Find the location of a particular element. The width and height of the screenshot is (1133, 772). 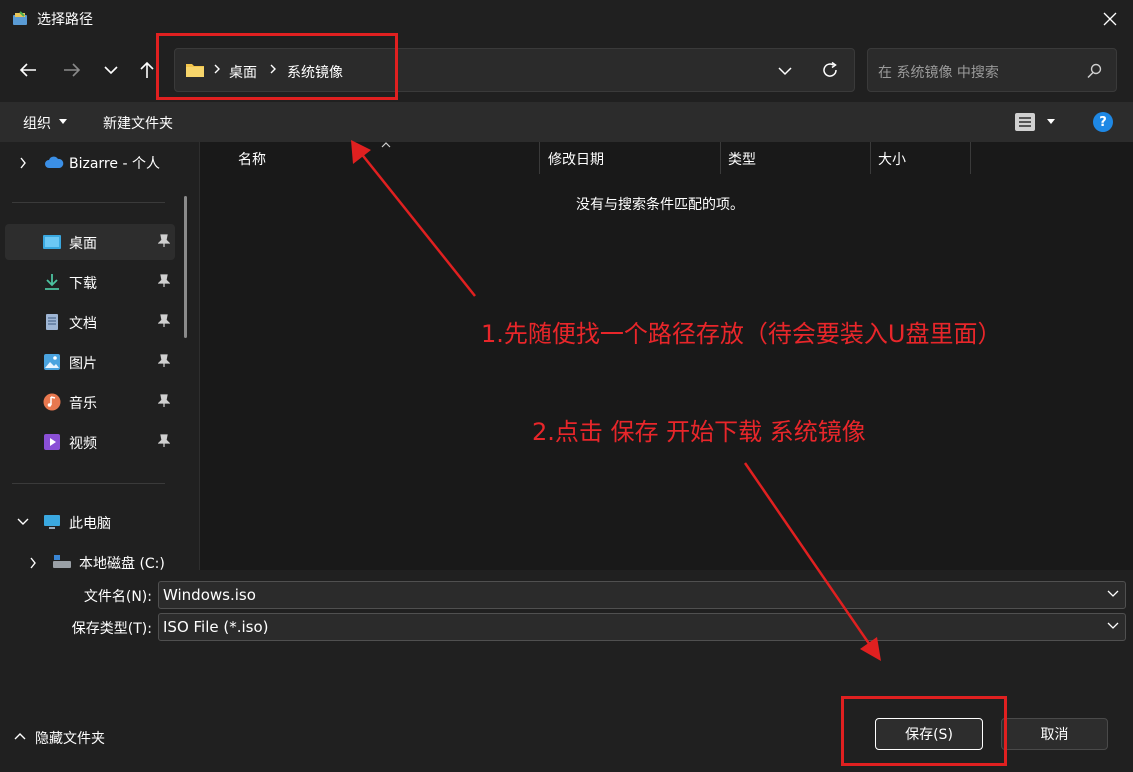

annotation-step-2: 2.点击 保存 开始下载 系统镜像 is located at coordinates (699, 432).